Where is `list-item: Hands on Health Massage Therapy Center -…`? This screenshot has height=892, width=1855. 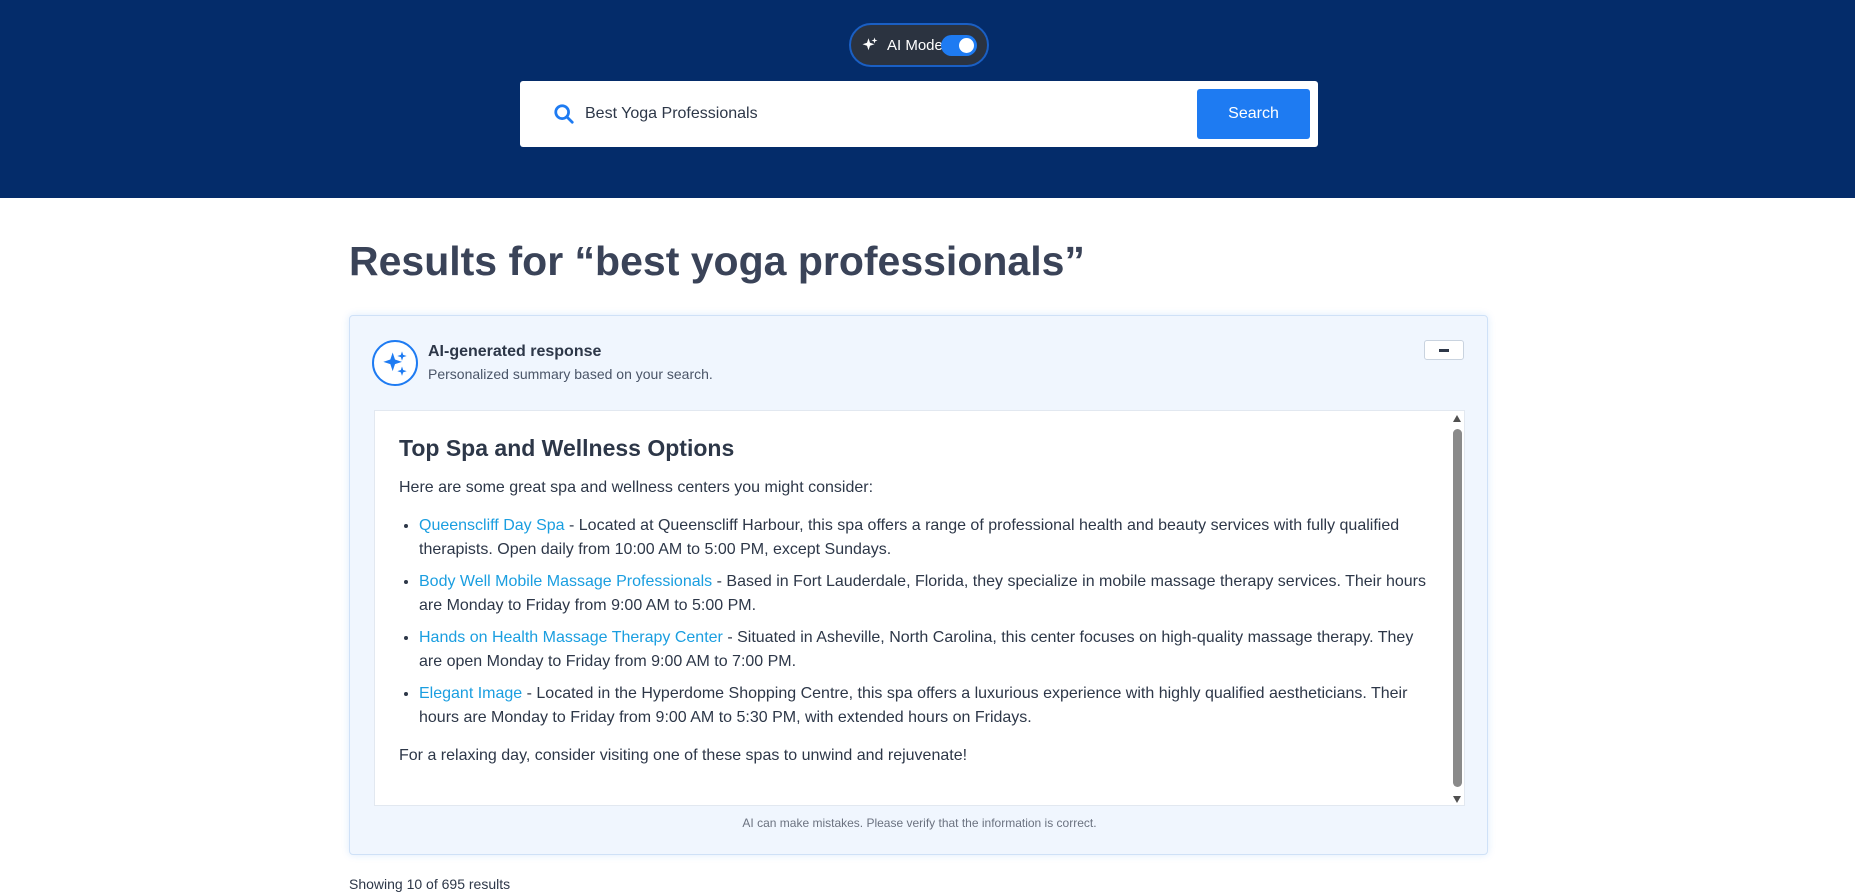
list-item: Hands on Health Massage Therapy Center -… is located at coordinates (924, 650).